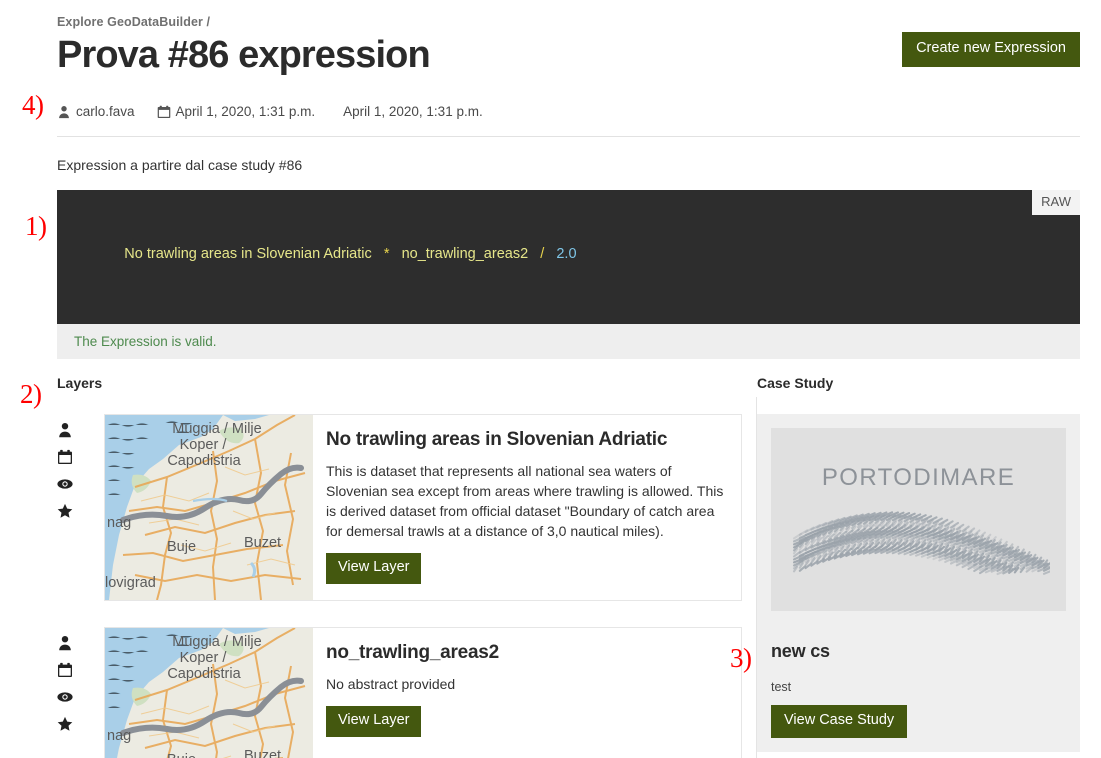  What do you see at coordinates (391, 683) in the screenshot?
I see `layer-abstract: No abstract provided` at bounding box center [391, 683].